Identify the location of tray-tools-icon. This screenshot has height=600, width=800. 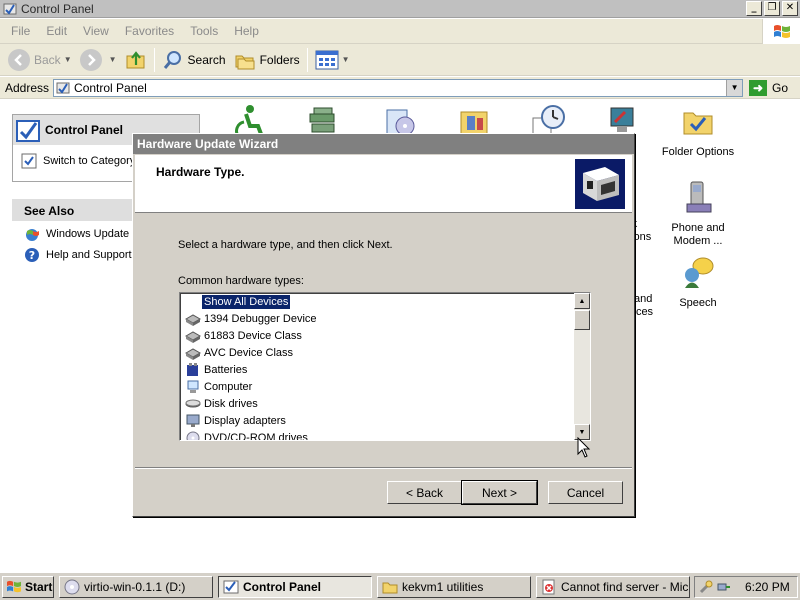
(706, 587).